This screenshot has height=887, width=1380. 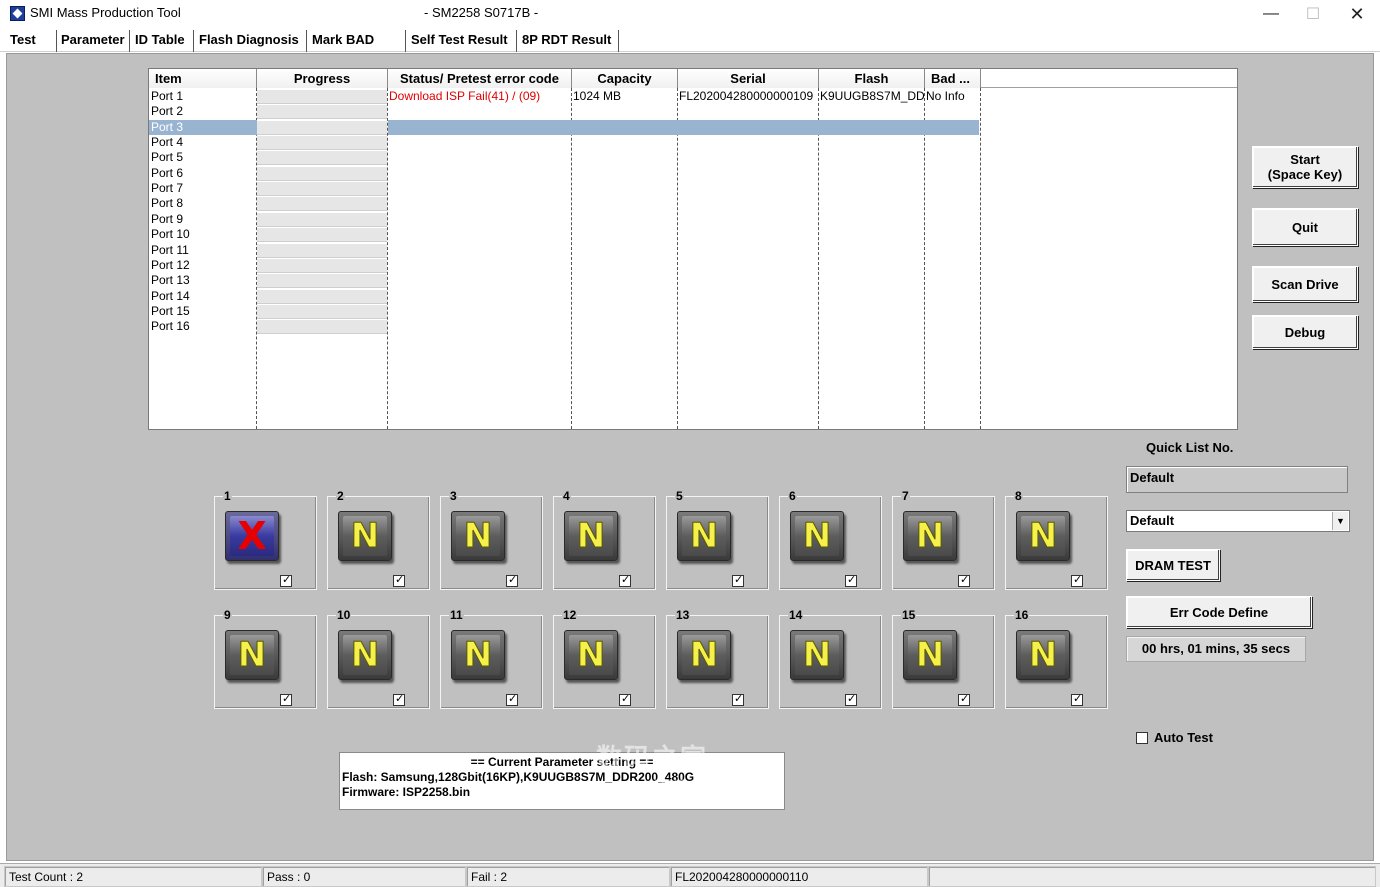 I want to click on start-button: Start (Space Key), so click(x=1305, y=167).